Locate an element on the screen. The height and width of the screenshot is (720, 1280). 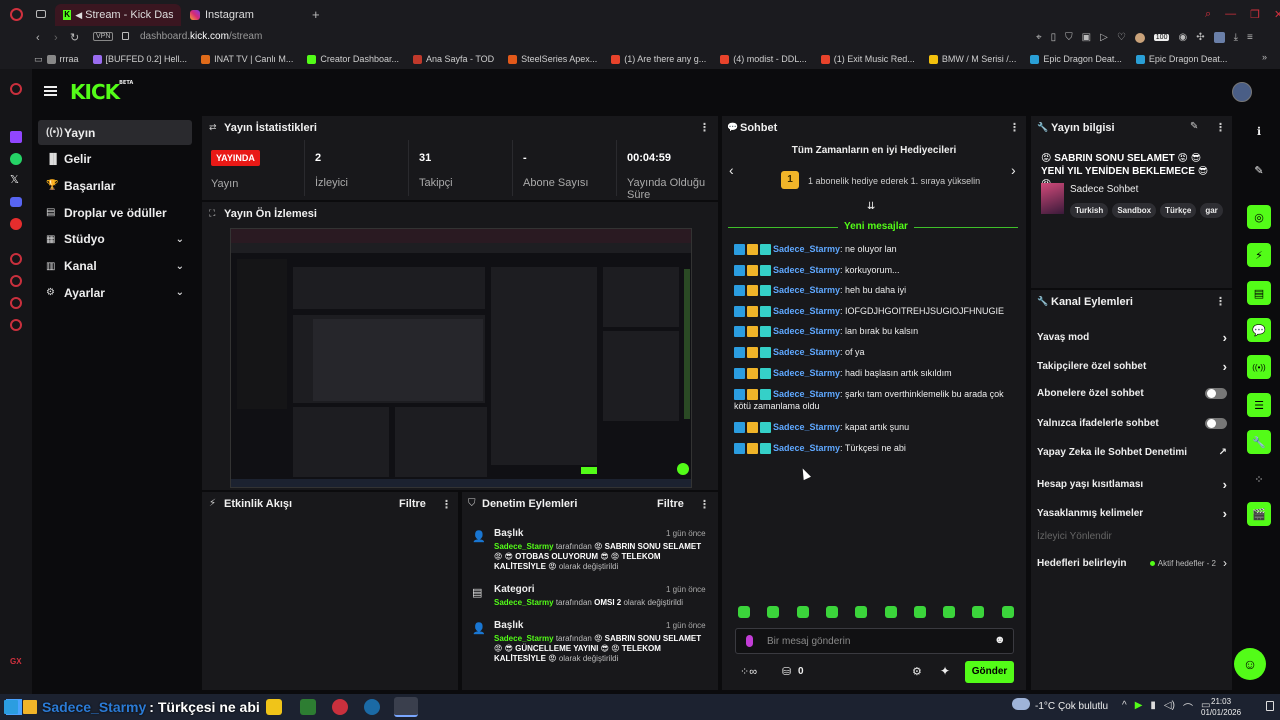
tag-chip: Türkçe is located at coordinates (1178, 210).